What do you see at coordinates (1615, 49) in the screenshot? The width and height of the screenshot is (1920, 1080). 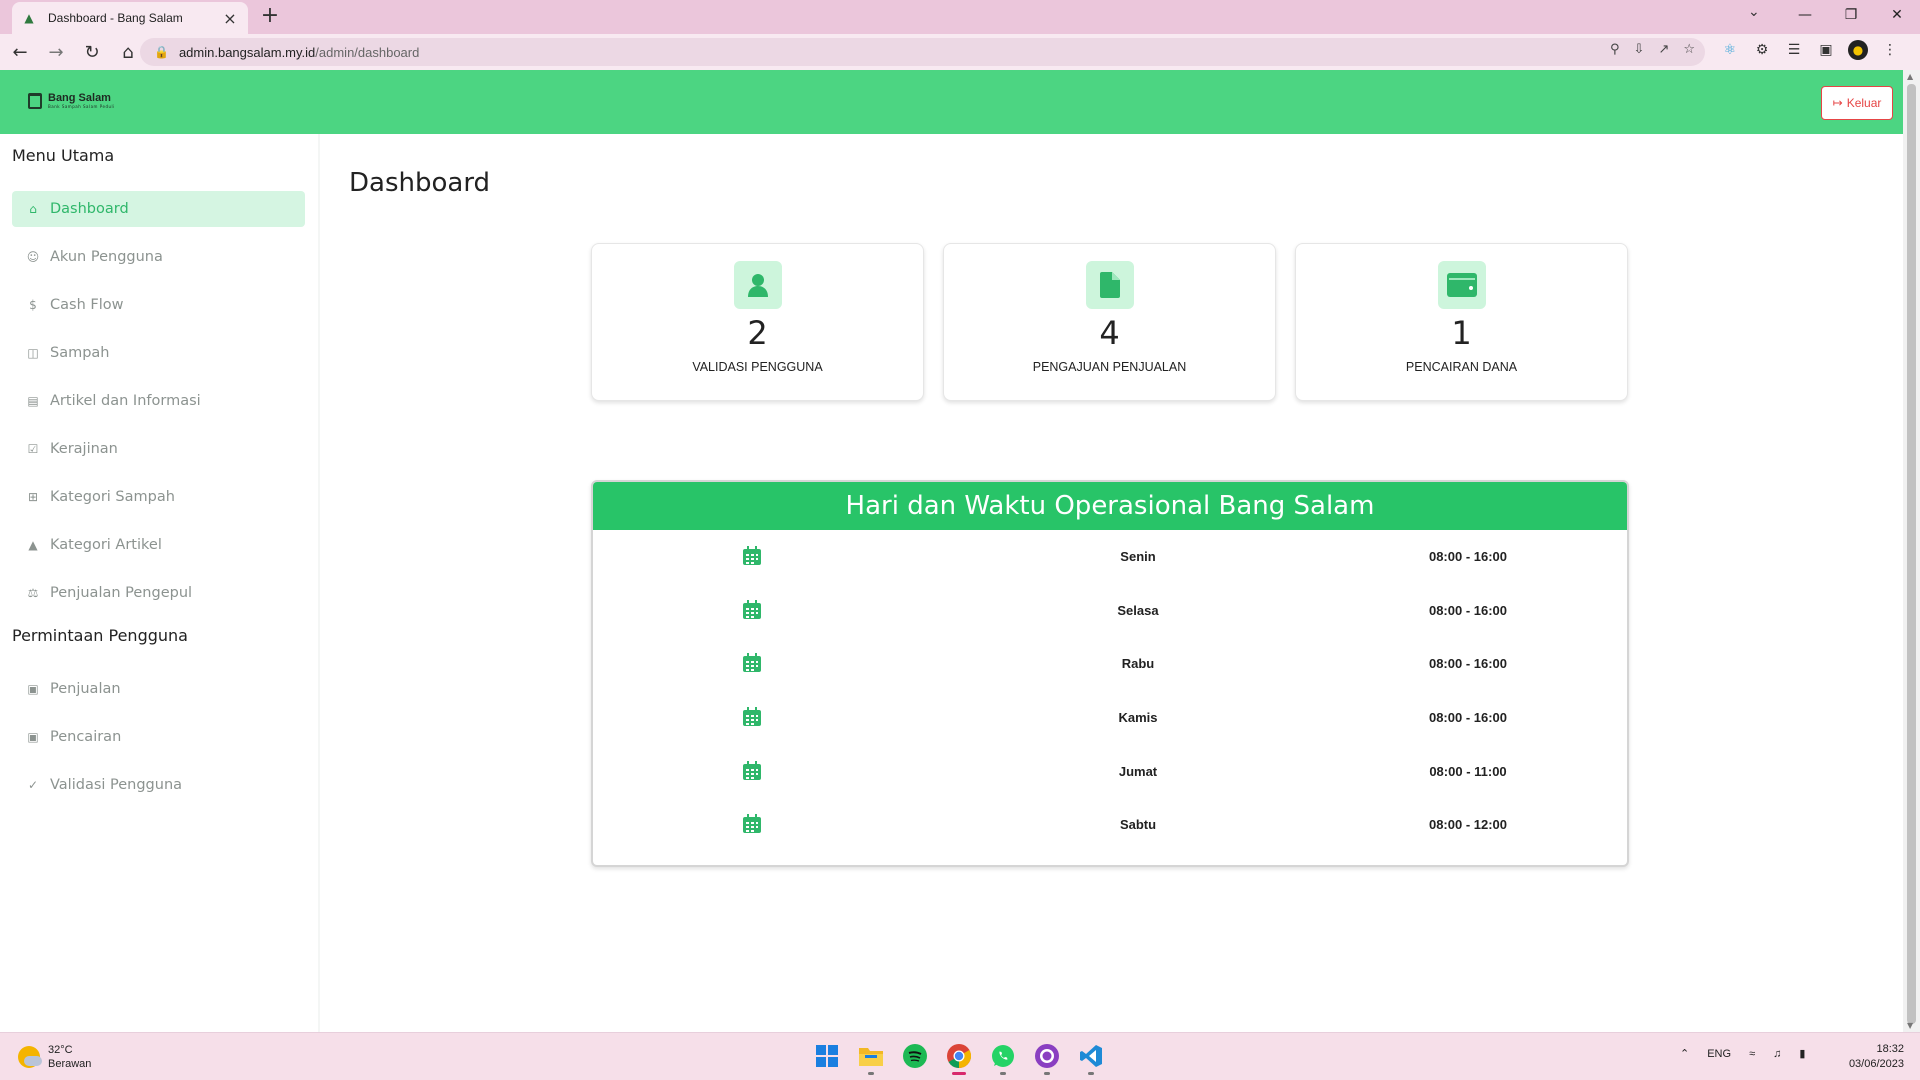 I see `key-icon: ⚲` at bounding box center [1615, 49].